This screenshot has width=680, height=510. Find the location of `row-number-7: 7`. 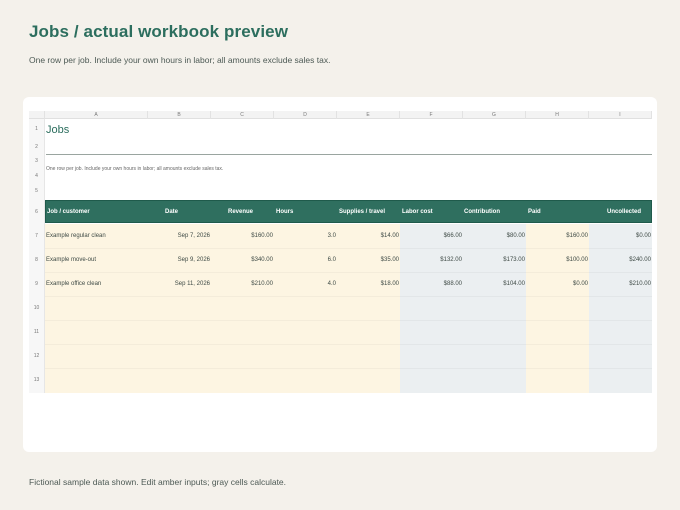

row-number-7: 7 is located at coordinates (37, 236).